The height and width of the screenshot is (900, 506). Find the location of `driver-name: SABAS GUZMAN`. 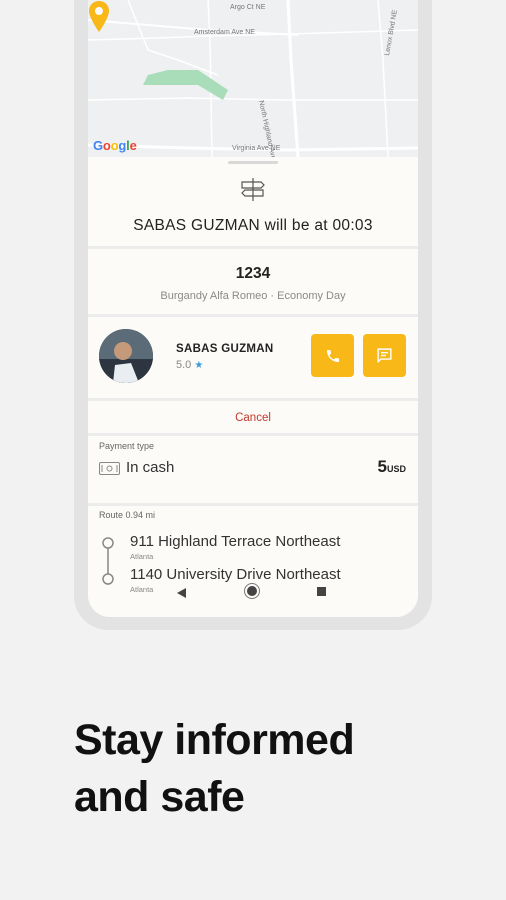

driver-name: SABAS GUZMAN is located at coordinates (225, 349).